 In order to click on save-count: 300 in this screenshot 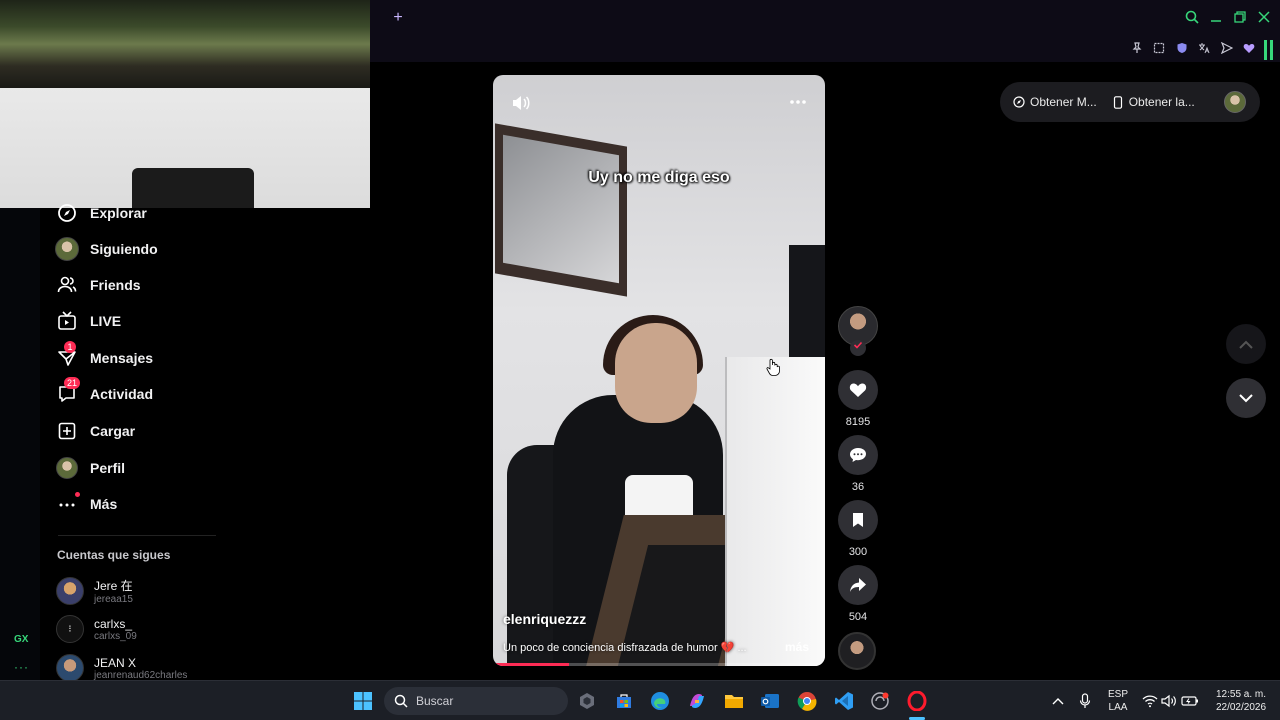, I will do `click(858, 552)`.